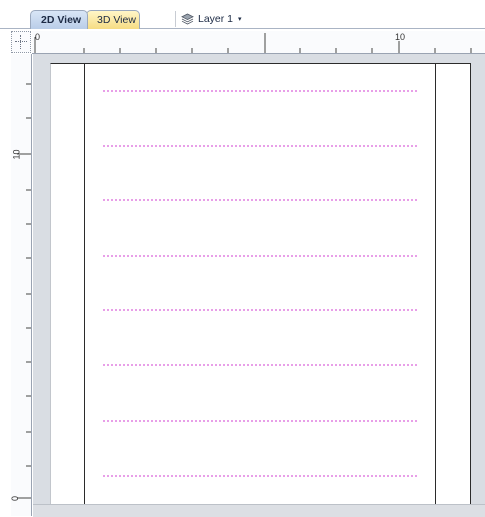  What do you see at coordinates (59, 19) in the screenshot?
I see `tab-2d-view: 2D View` at bounding box center [59, 19].